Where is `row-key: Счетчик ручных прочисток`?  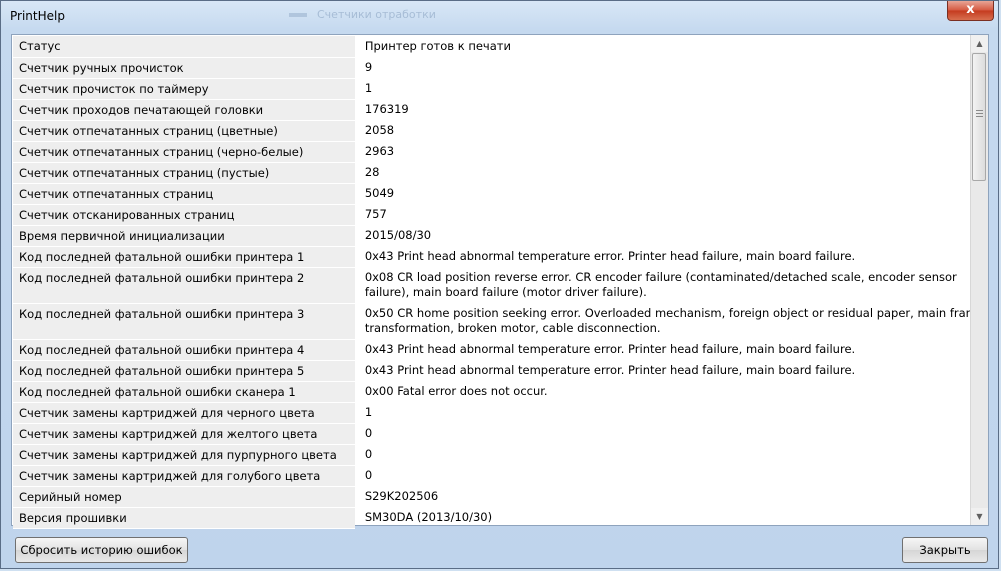 row-key: Счетчик ручных прочисток is located at coordinates (184, 68).